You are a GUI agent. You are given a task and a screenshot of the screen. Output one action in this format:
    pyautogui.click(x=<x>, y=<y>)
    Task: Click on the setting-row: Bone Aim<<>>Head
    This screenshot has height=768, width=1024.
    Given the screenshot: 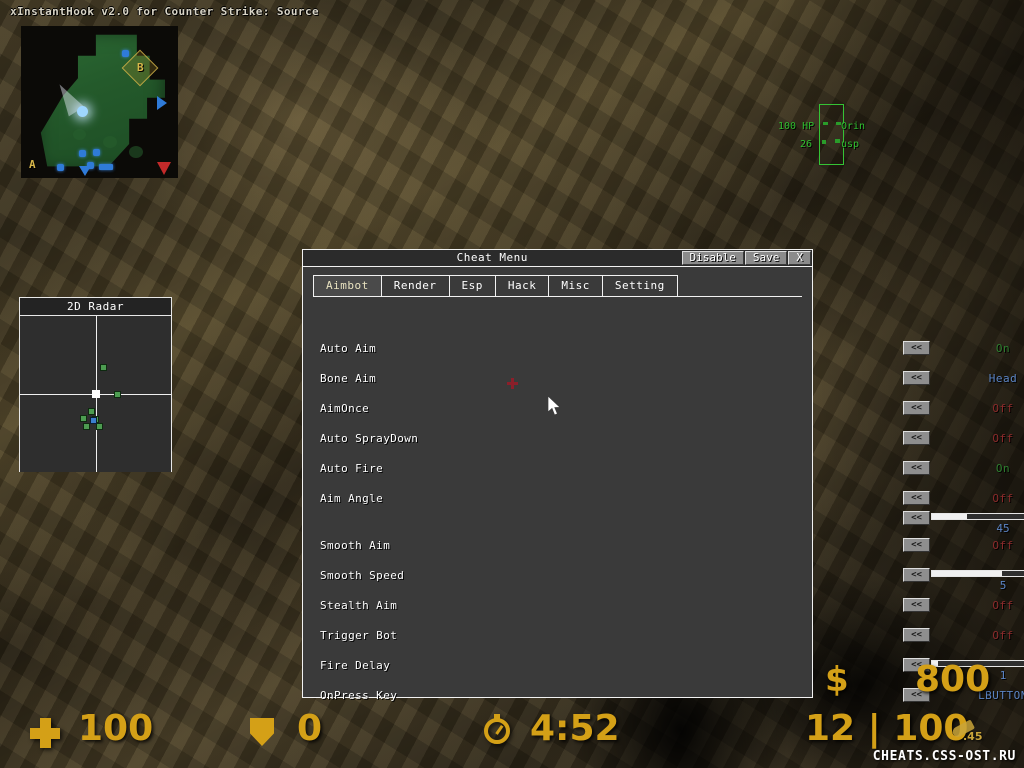 What is the action you would take?
    pyautogui.click(x=660, y=382)
    